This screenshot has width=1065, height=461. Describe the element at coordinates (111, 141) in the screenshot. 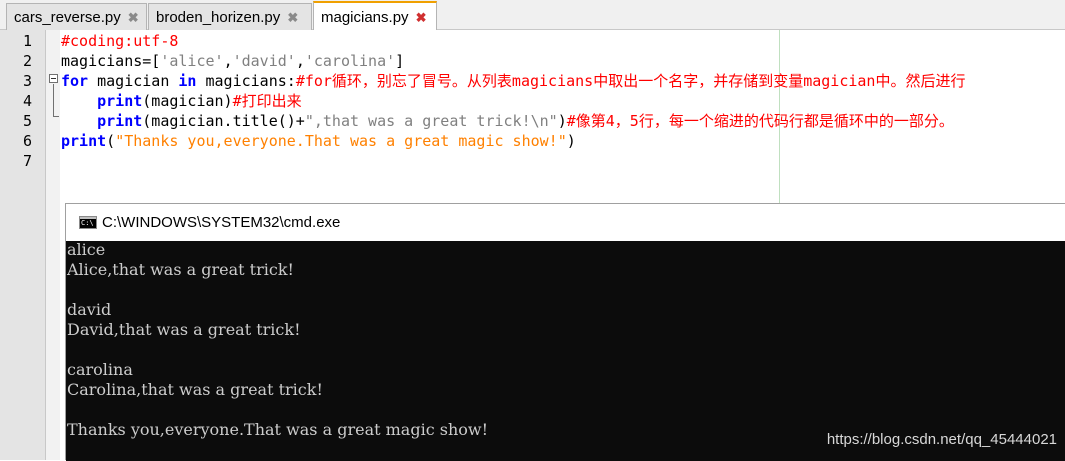

I see `code-token: (` at that location.